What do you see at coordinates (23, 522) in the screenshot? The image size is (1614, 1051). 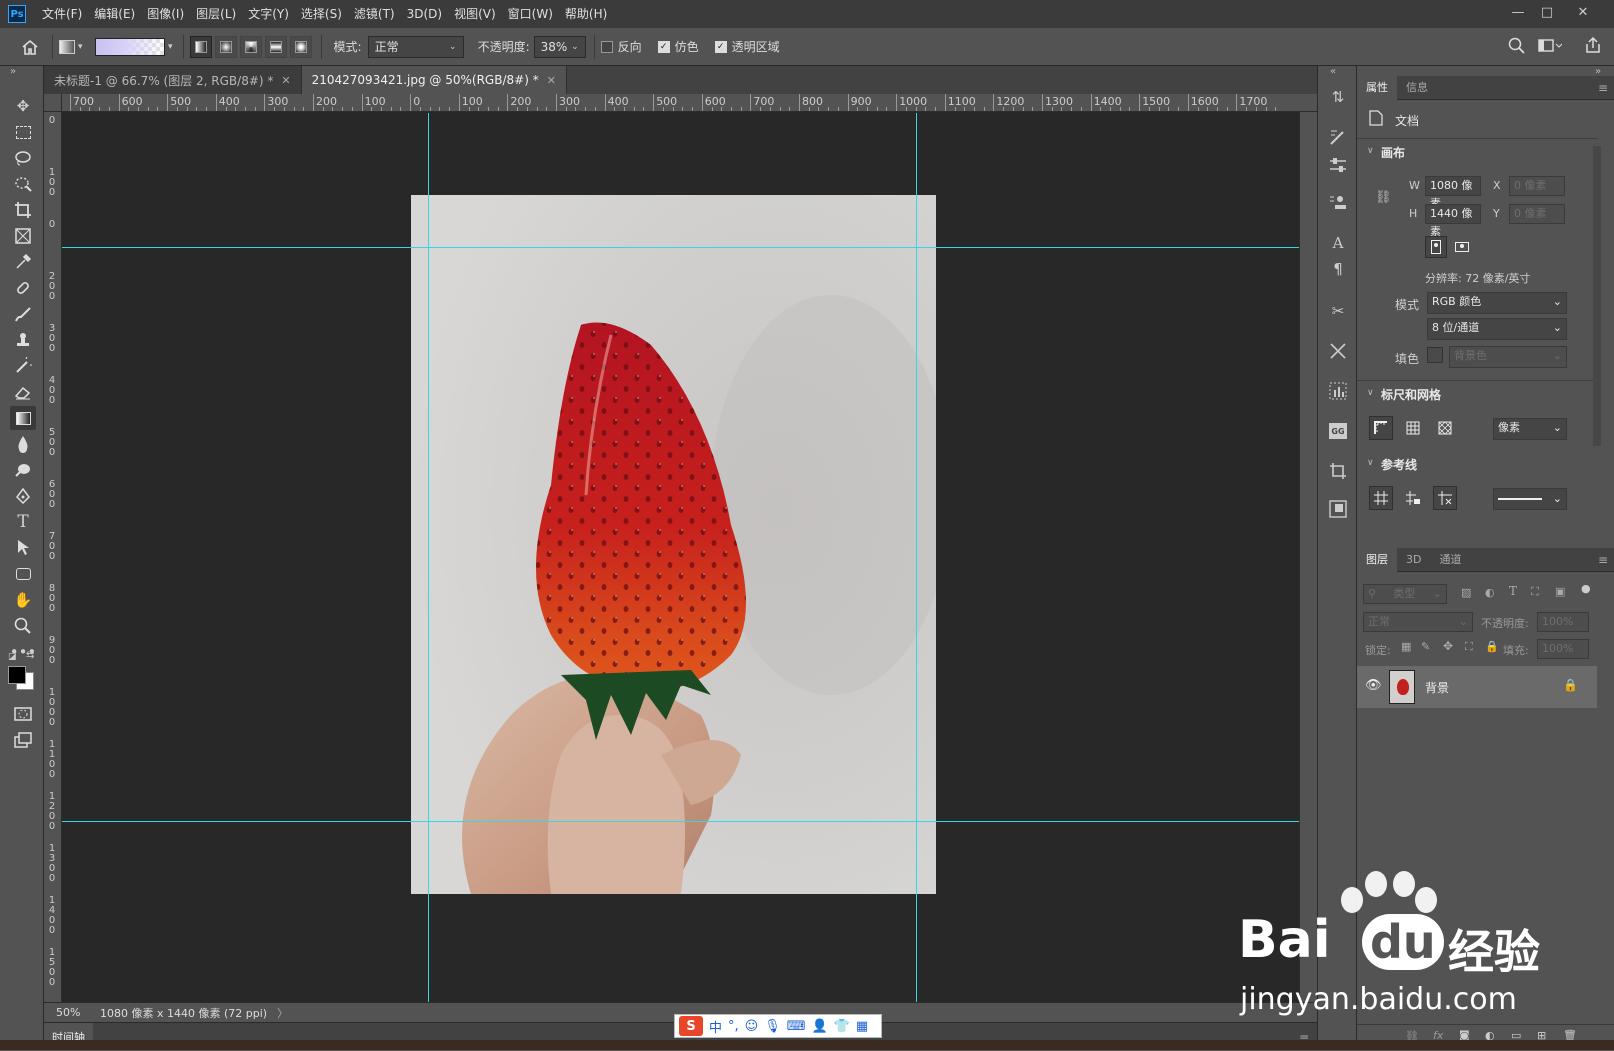 I see `type-tool-icon: T` at bounding box center [23, 522].